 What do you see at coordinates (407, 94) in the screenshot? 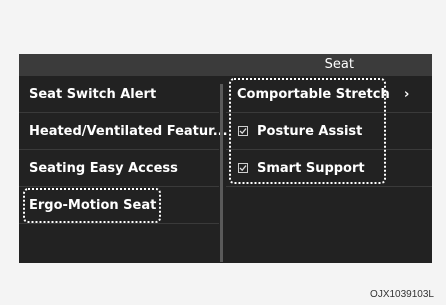
I see `chevron-right-icon: ›` at bounding box center [407, 94].